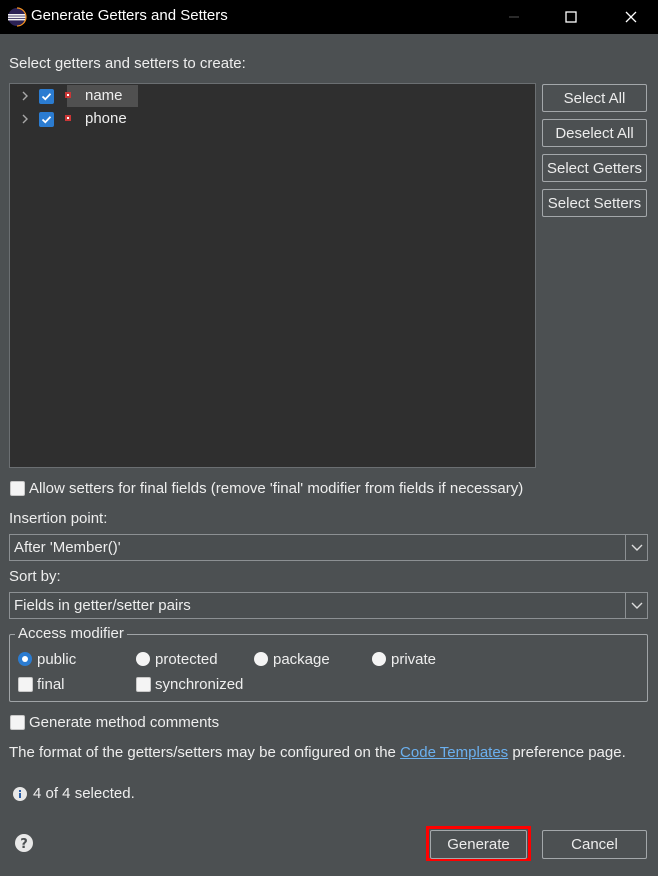 The height and width of the screenshot is (876, 658). I want to click on code-templates-link: Code Templates, so click(454, 752).